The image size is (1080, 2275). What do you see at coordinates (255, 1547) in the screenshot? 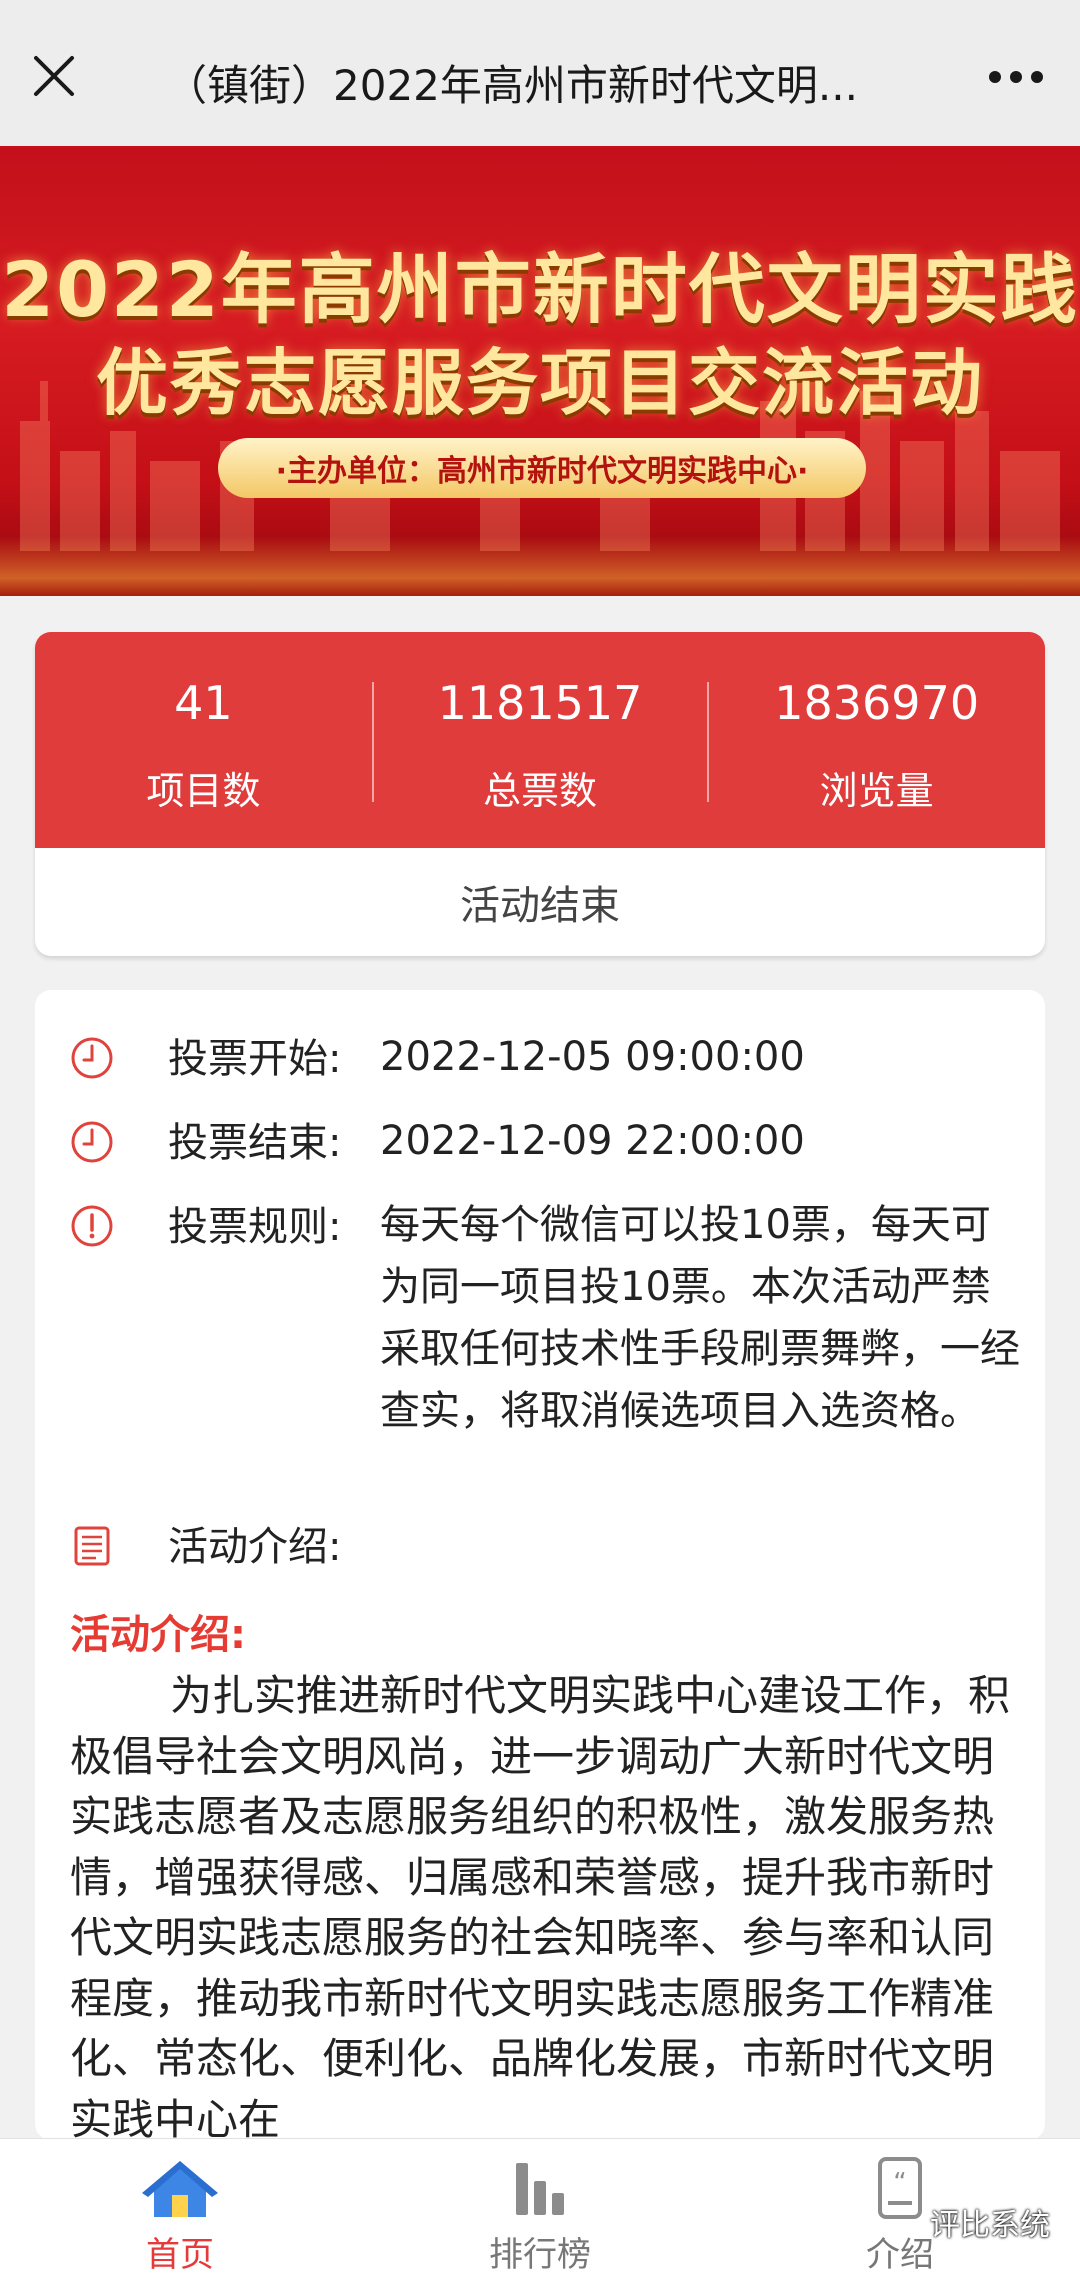
I see `intro-label: 活动介绍:` at bounding box center [255, 1547].